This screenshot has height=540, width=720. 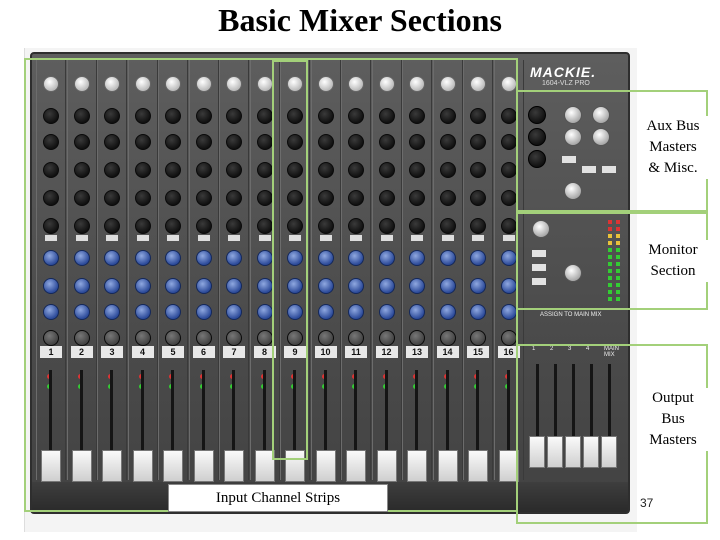 What do you see at coordinates (647, 503) in the screenshot?
I see `page-number: 37` at bounding box center [647, 503].